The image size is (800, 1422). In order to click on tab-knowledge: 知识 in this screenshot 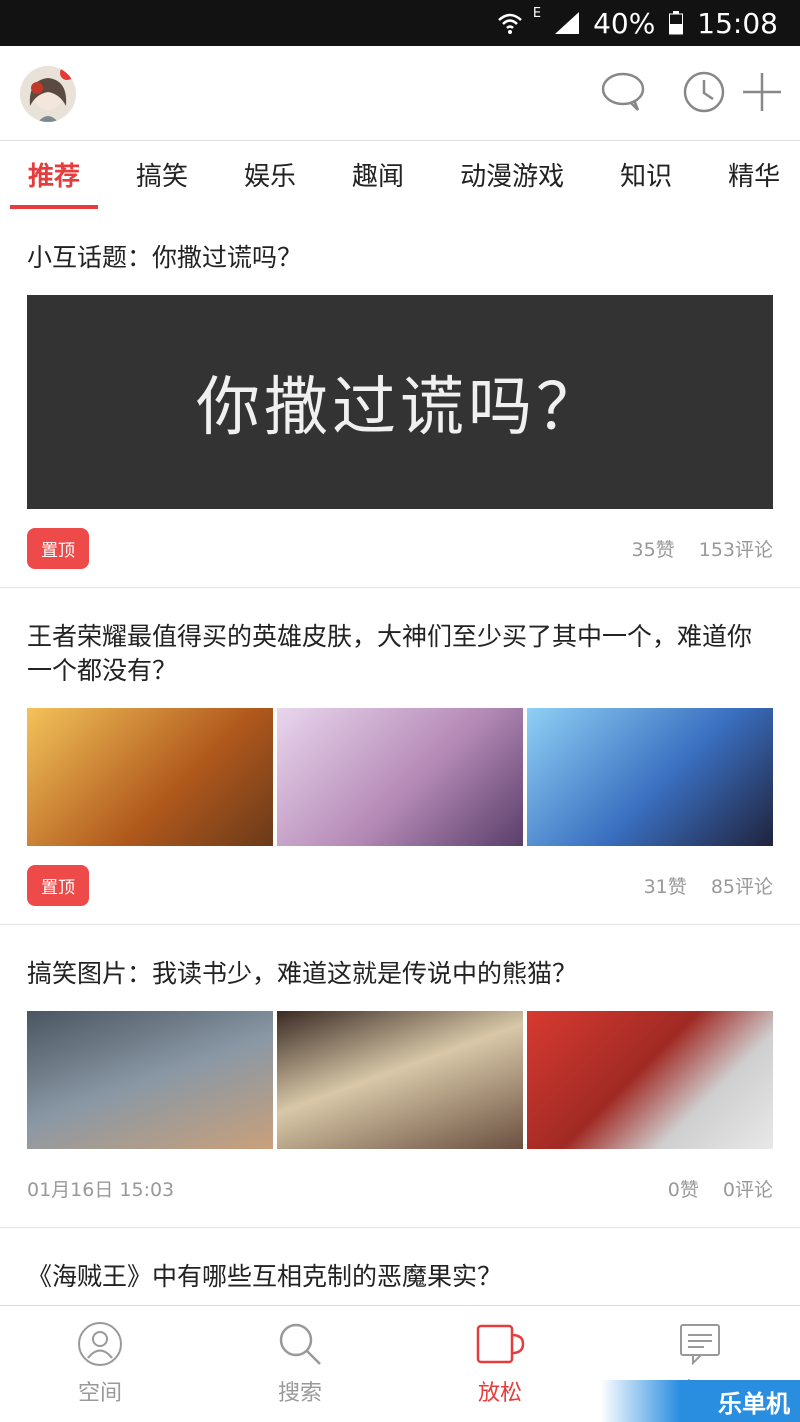, I will do `click(646, 175)`.